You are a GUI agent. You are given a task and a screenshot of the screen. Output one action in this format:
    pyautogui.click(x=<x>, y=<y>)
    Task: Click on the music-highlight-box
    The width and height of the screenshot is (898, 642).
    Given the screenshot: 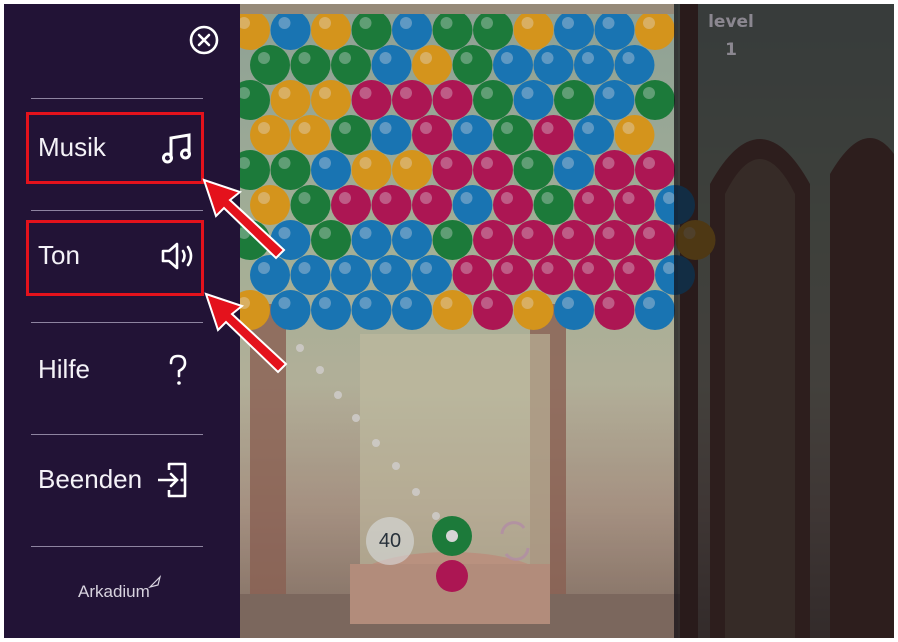 What is the action you would take?
    pyautogui.click(x=115, y=148)
    